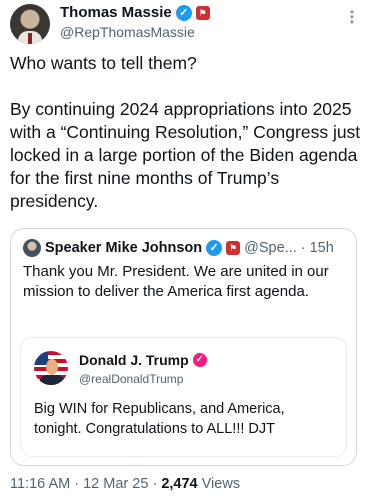  What do you see at coordinates (214, 248) in the screenshot?
I see `quoted-verified-badge-icon: ✓` at bounding box center [214, 248].